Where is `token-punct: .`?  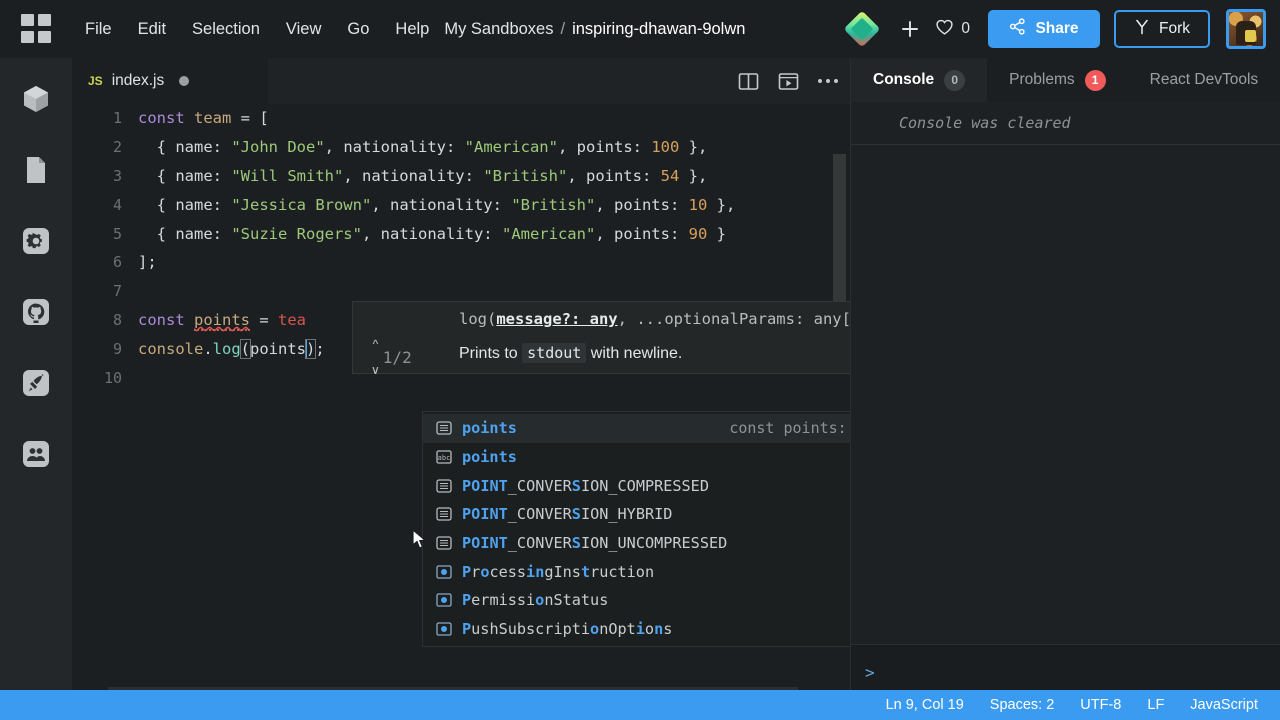 token-punct: . is located at coordinates (208, 349).